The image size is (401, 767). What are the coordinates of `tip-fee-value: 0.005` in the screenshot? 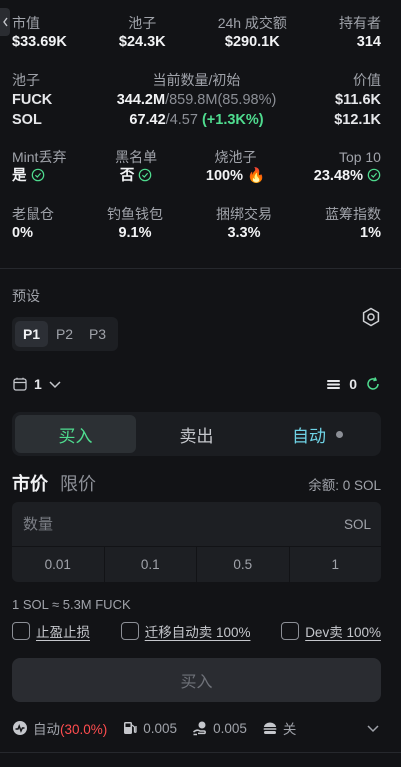 It's located at (230, 728).